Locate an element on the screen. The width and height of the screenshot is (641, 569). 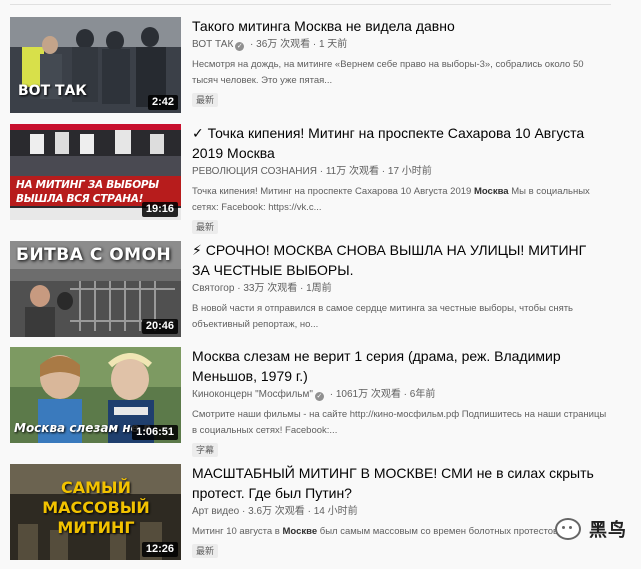
view-count-2: 11万 次观看 is located at coordinates (352, 171).